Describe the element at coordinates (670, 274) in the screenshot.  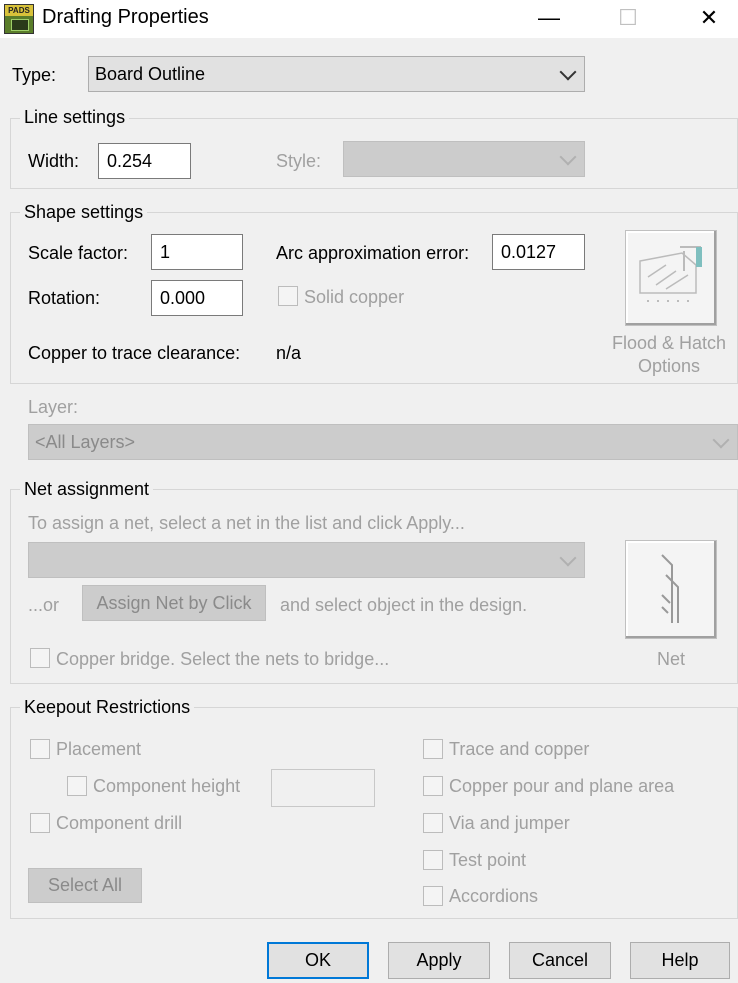
I see `flood-hatch-icon` at that location.